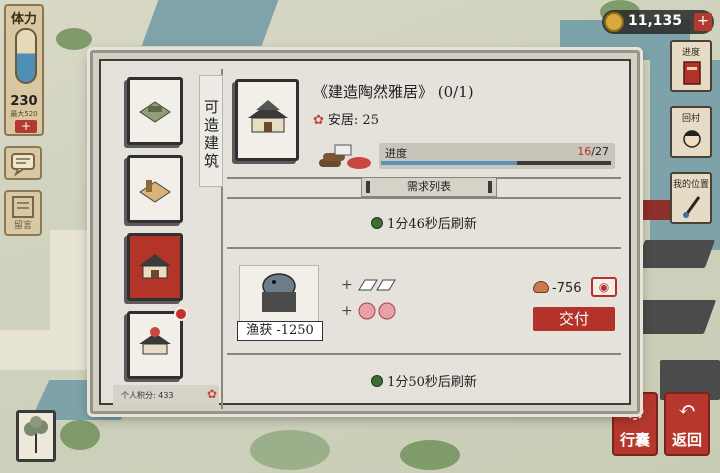  Describe the element at coordinates (687, 410) in the screenshot. I see `back-arrow-icon: ↶` at that location.